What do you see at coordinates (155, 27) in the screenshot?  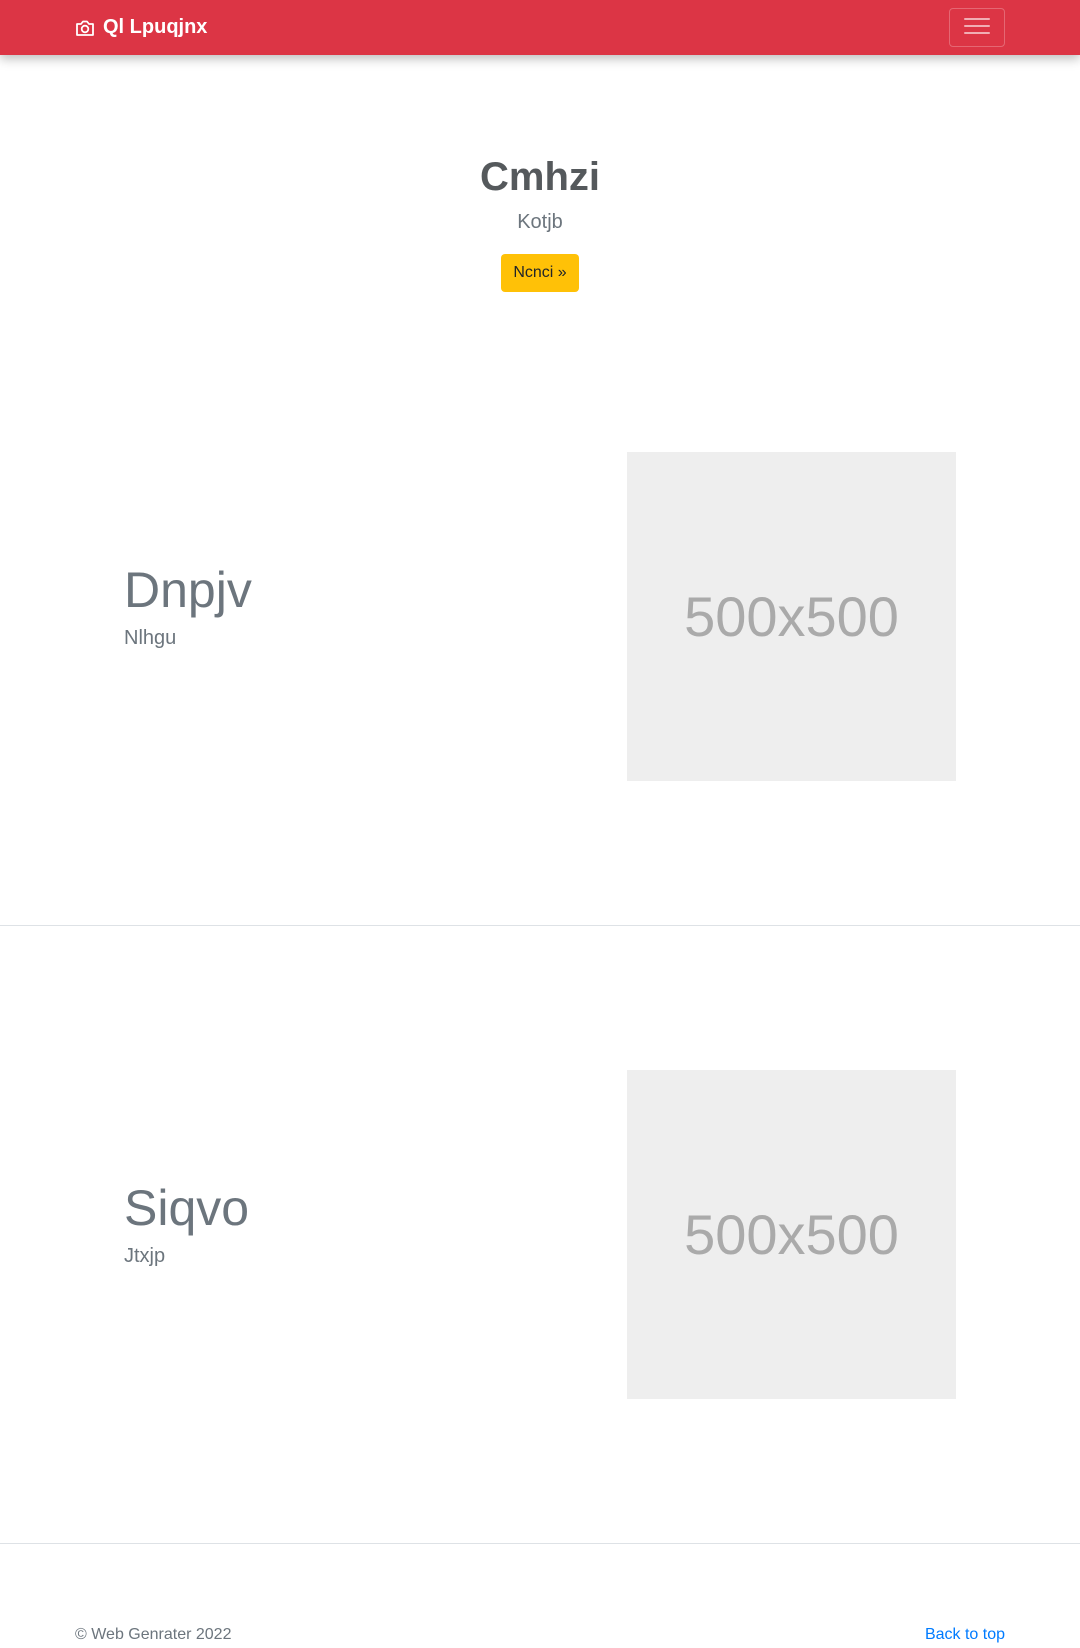 I see `brand-text: Ql Lpuqjnx` at bounding box center [155, 27].